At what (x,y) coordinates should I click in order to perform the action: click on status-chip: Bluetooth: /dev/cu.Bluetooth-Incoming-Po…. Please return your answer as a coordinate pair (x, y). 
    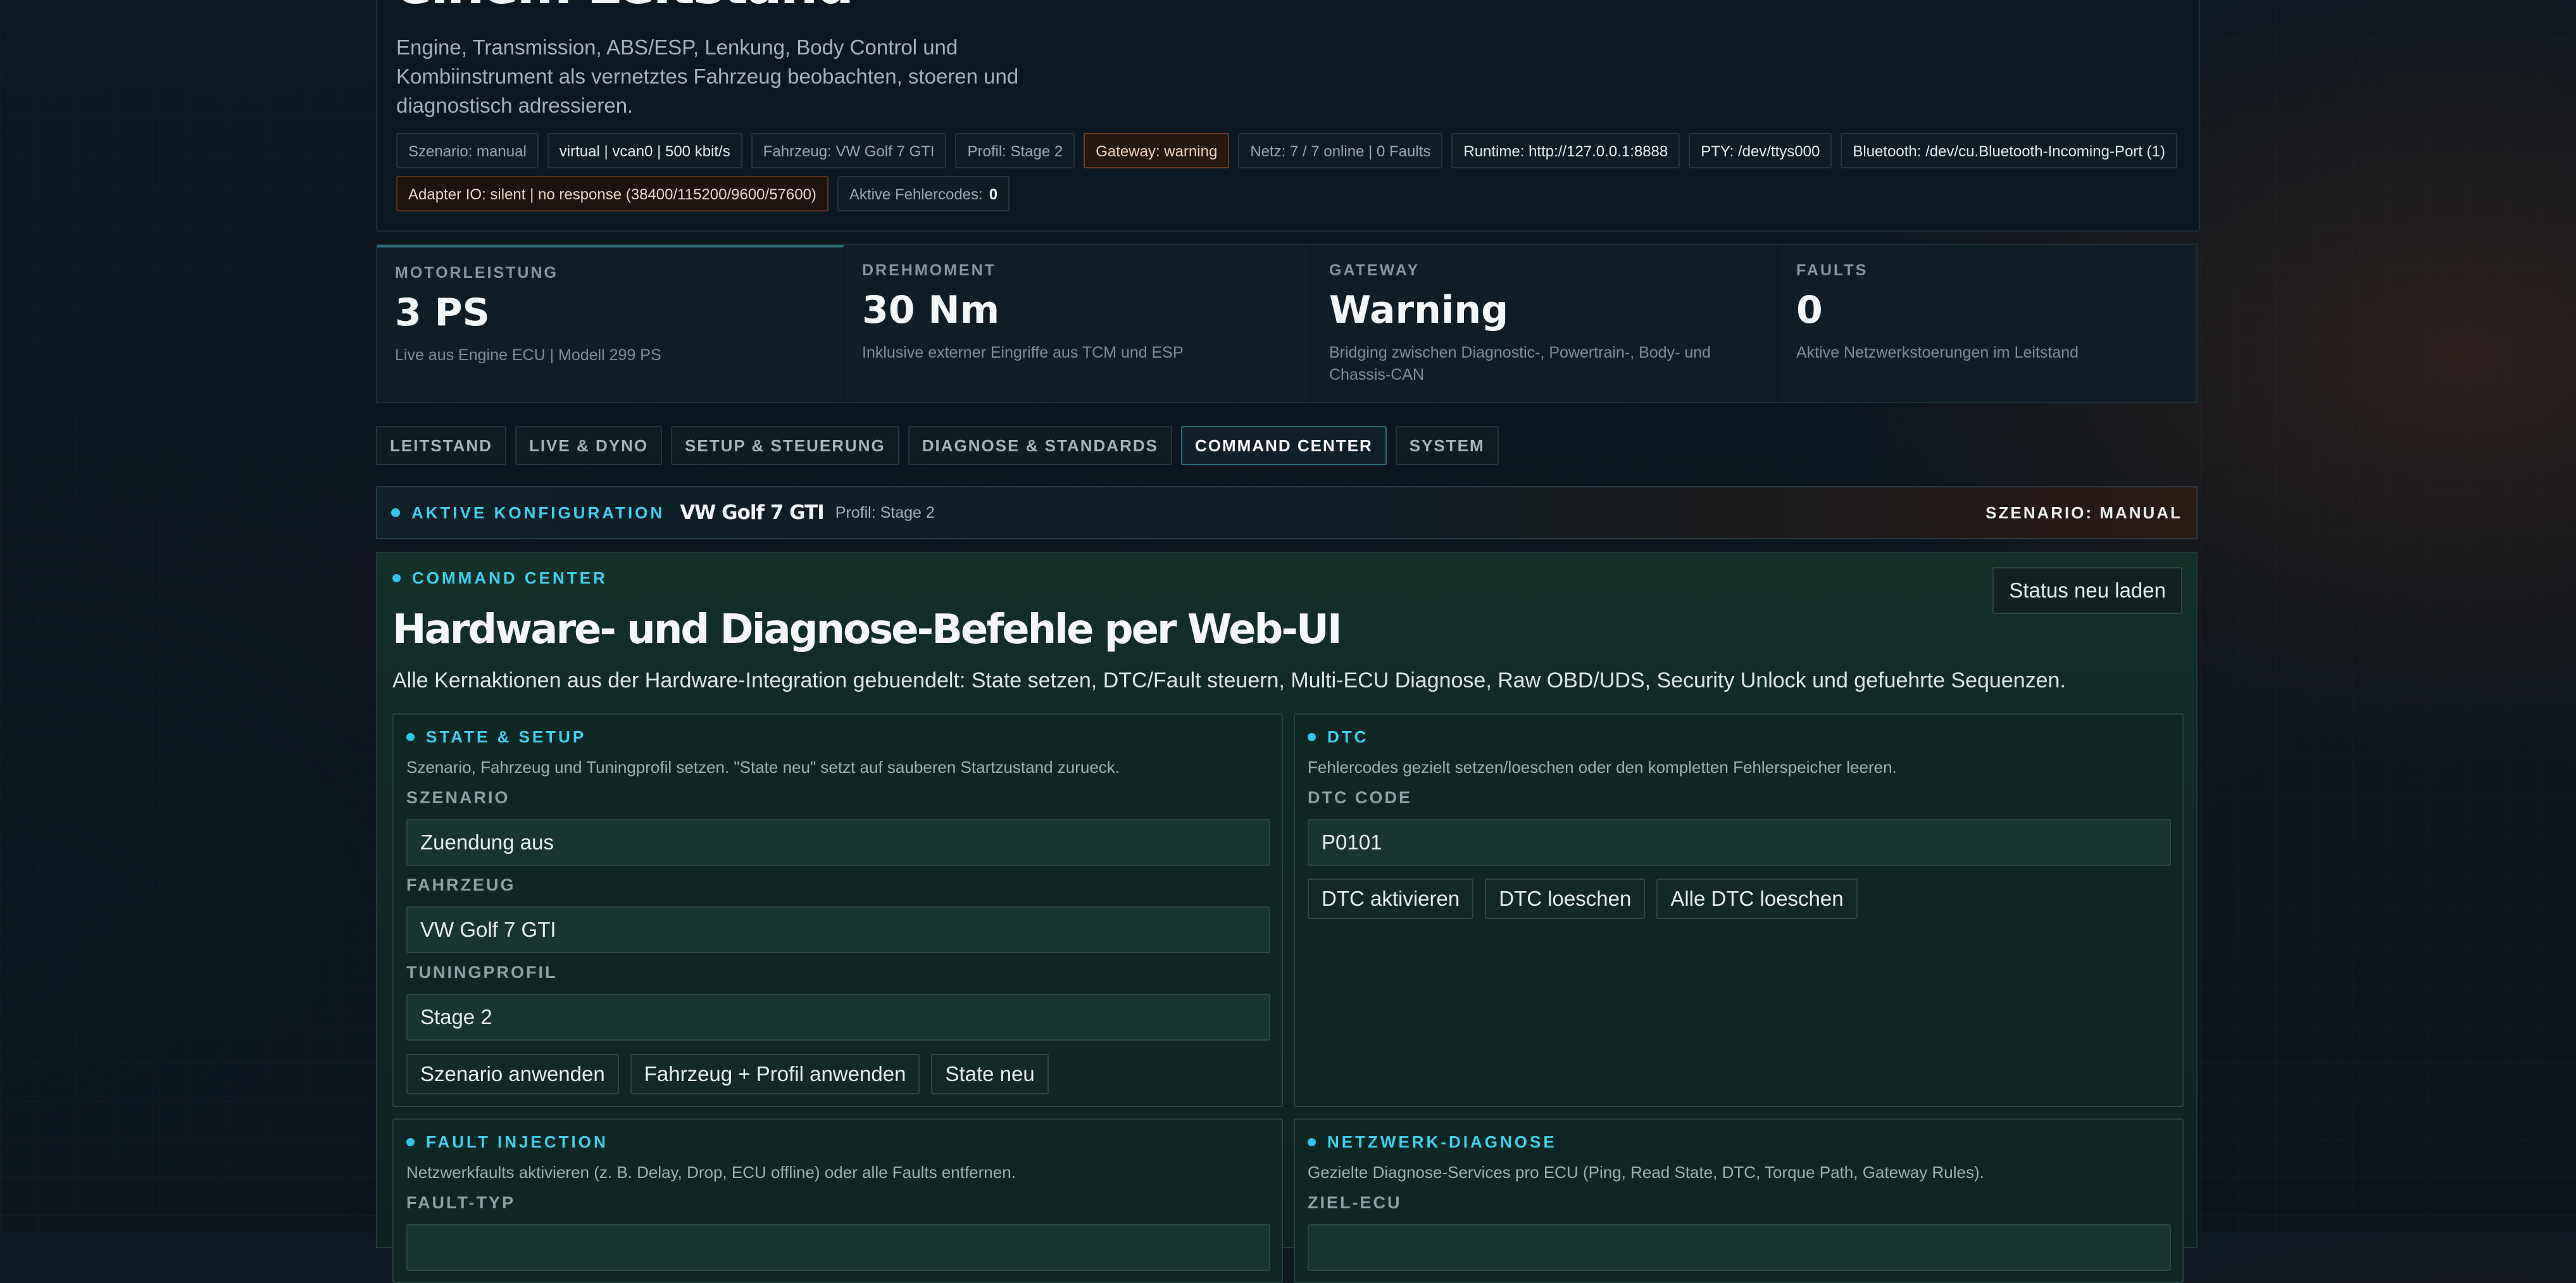
    Looking at the image, I should click on (2009, 150).